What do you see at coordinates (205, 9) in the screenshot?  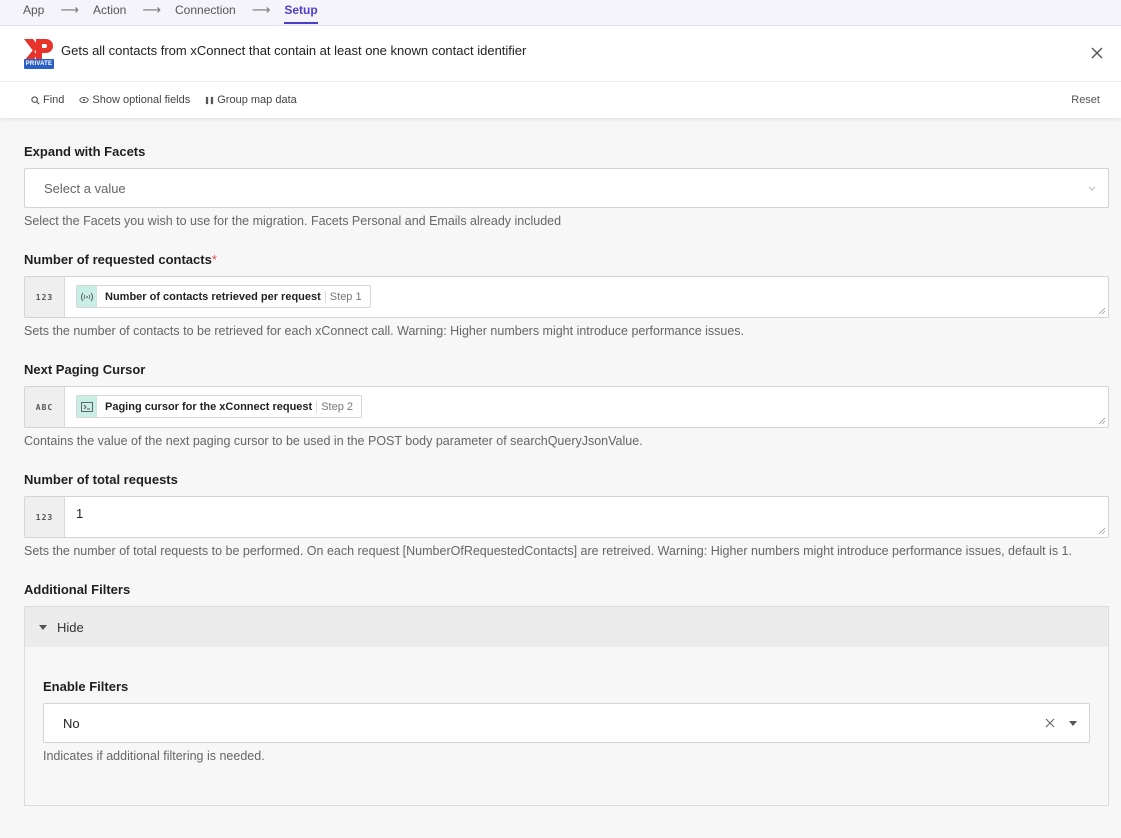 I see `step-connection-label: Connection` at bounding box center [205, 9].